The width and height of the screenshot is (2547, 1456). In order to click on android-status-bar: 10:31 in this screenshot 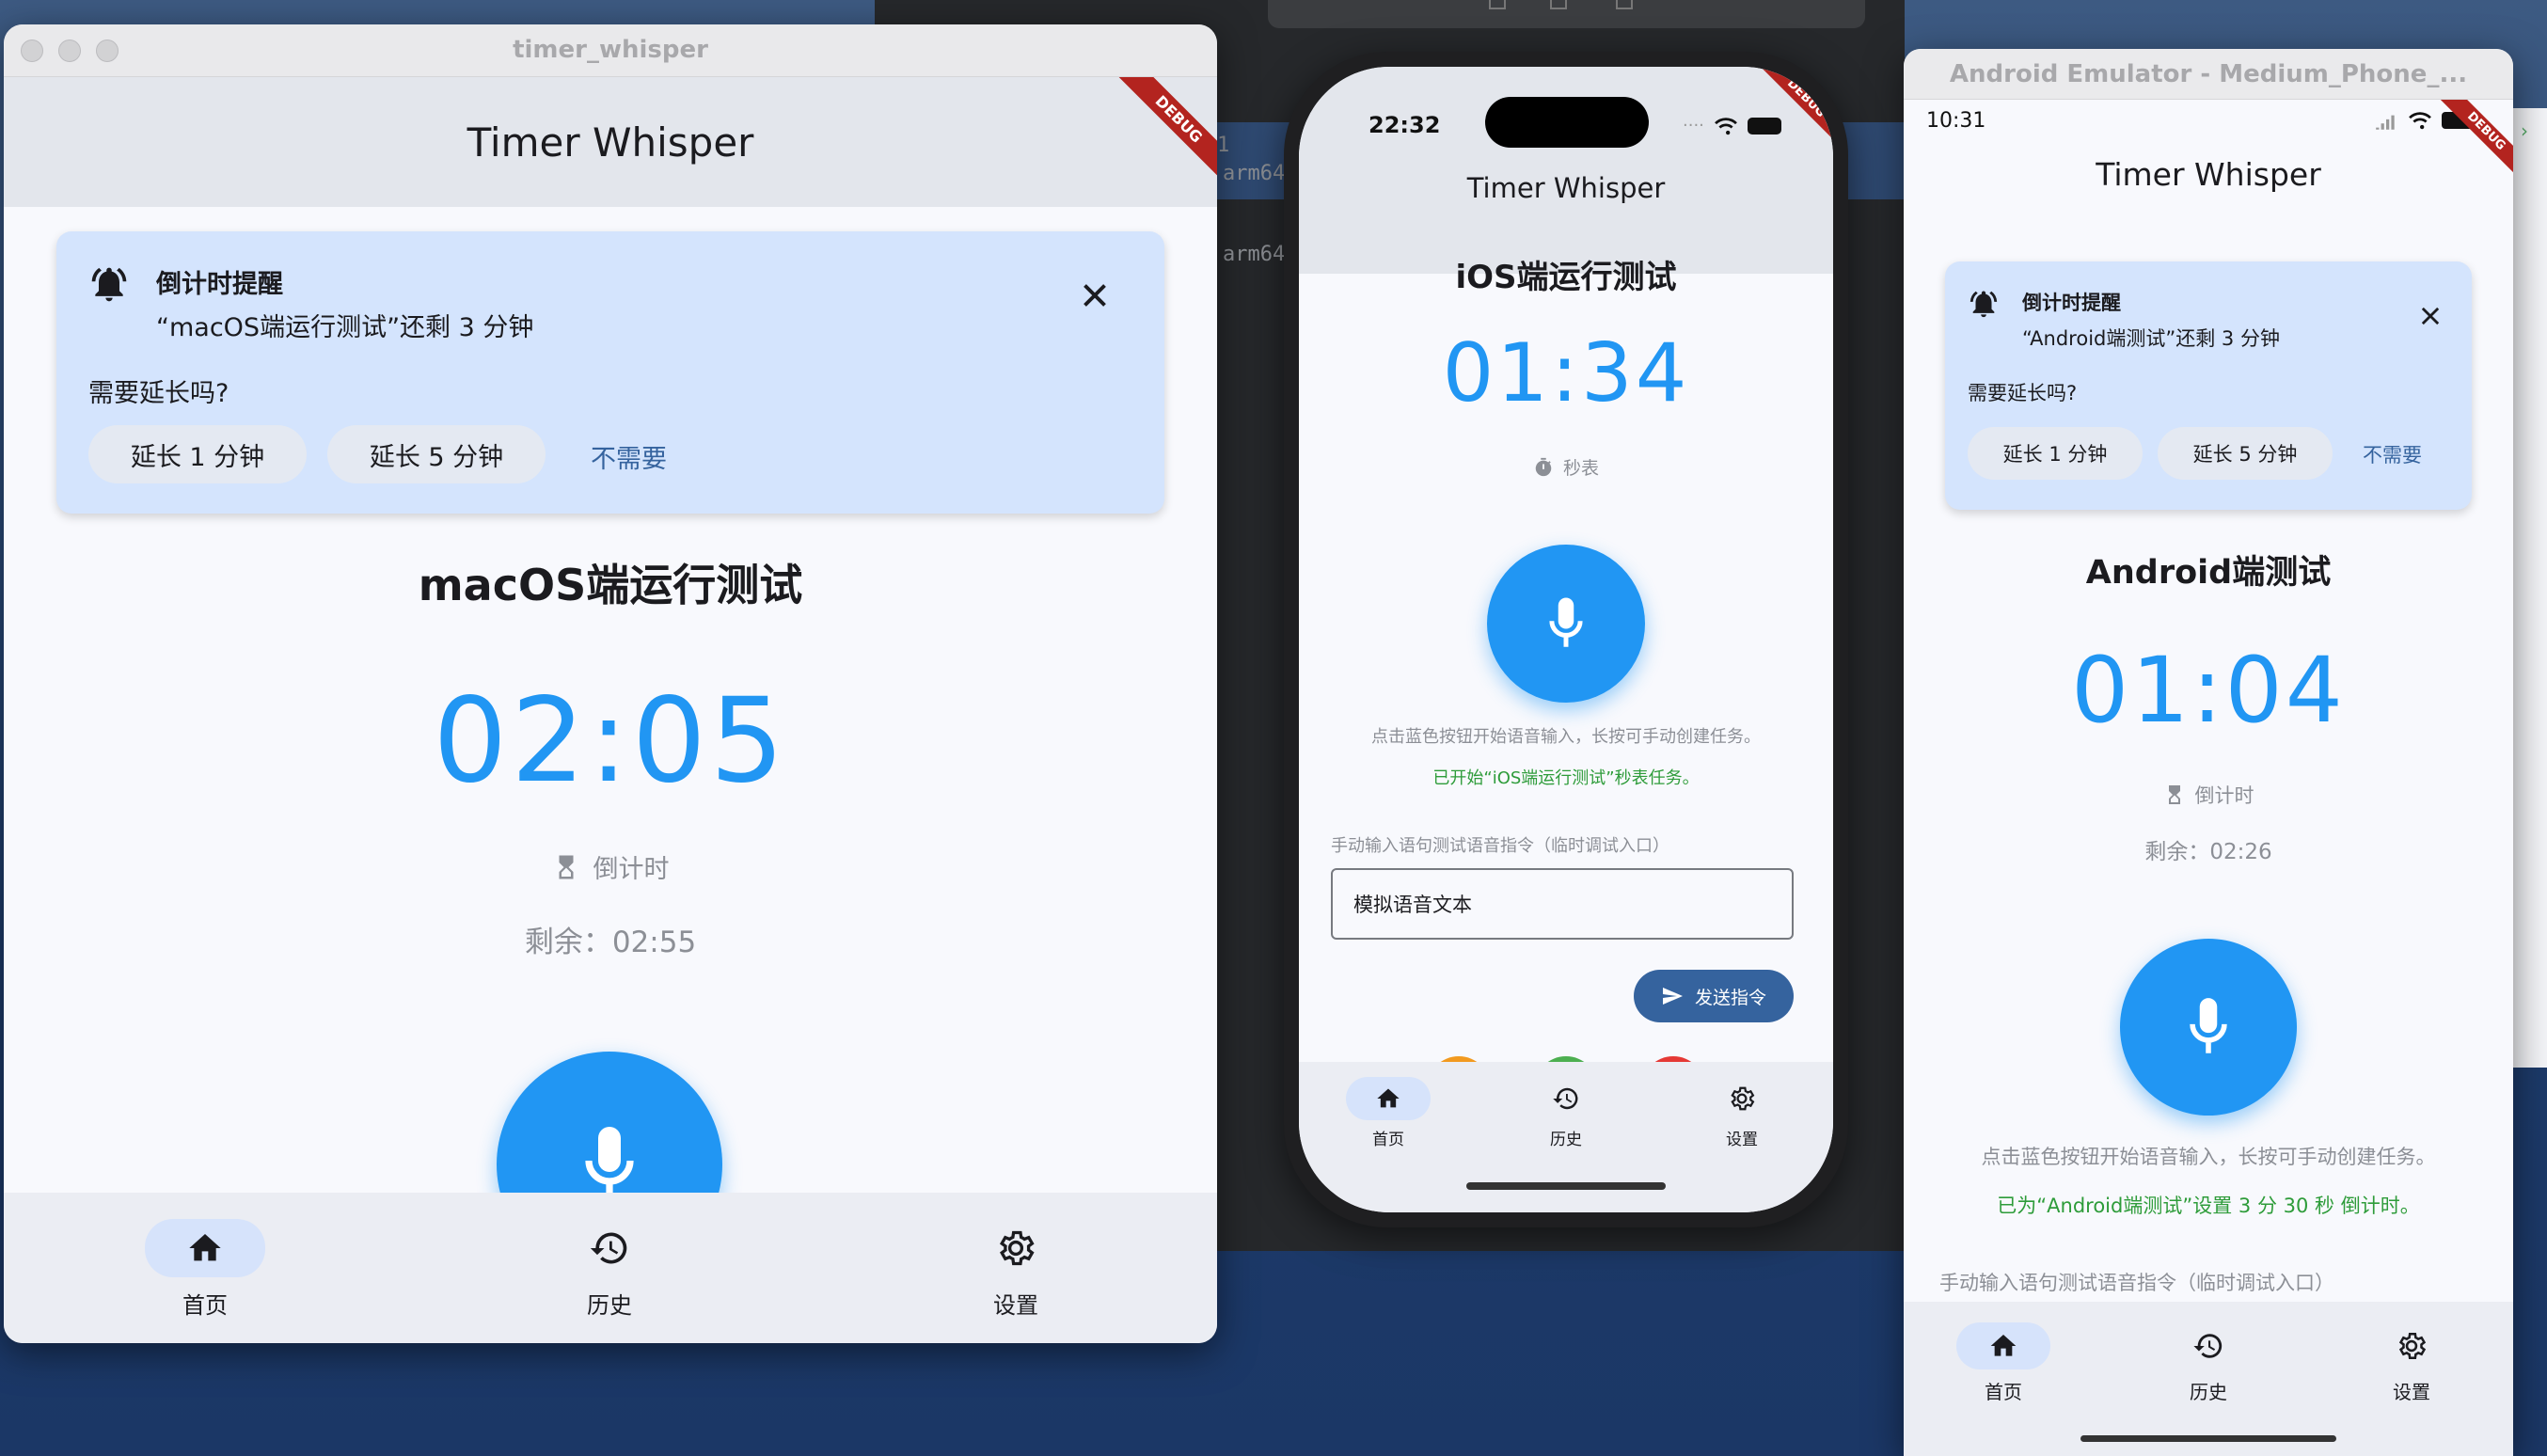, I will do `click(2209, 122)`.